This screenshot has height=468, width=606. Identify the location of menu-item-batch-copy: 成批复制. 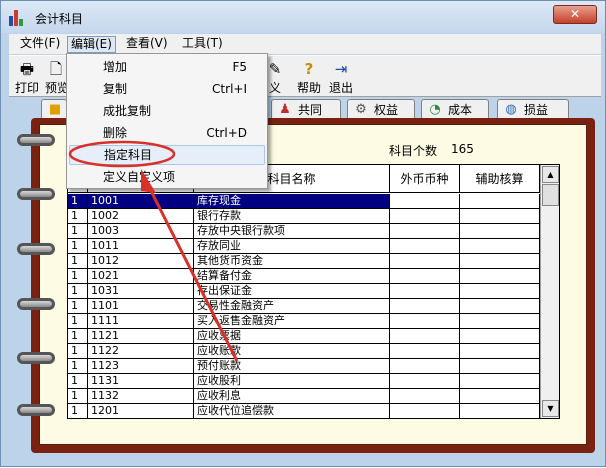
(167, 111).